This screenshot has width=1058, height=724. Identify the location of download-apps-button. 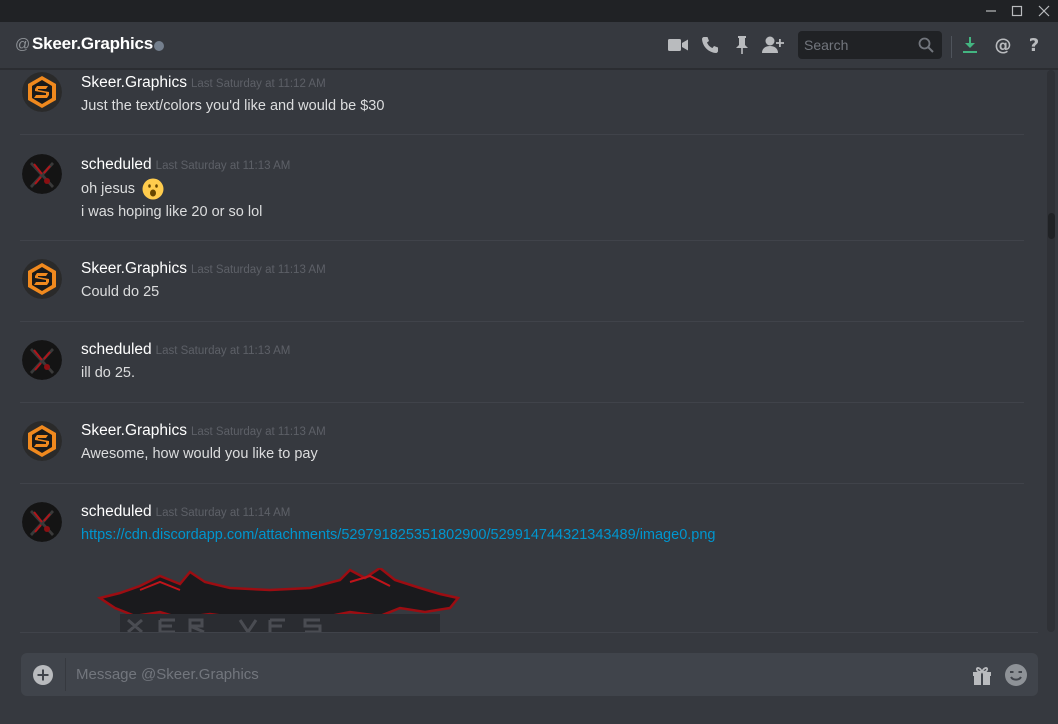
(970, 45).